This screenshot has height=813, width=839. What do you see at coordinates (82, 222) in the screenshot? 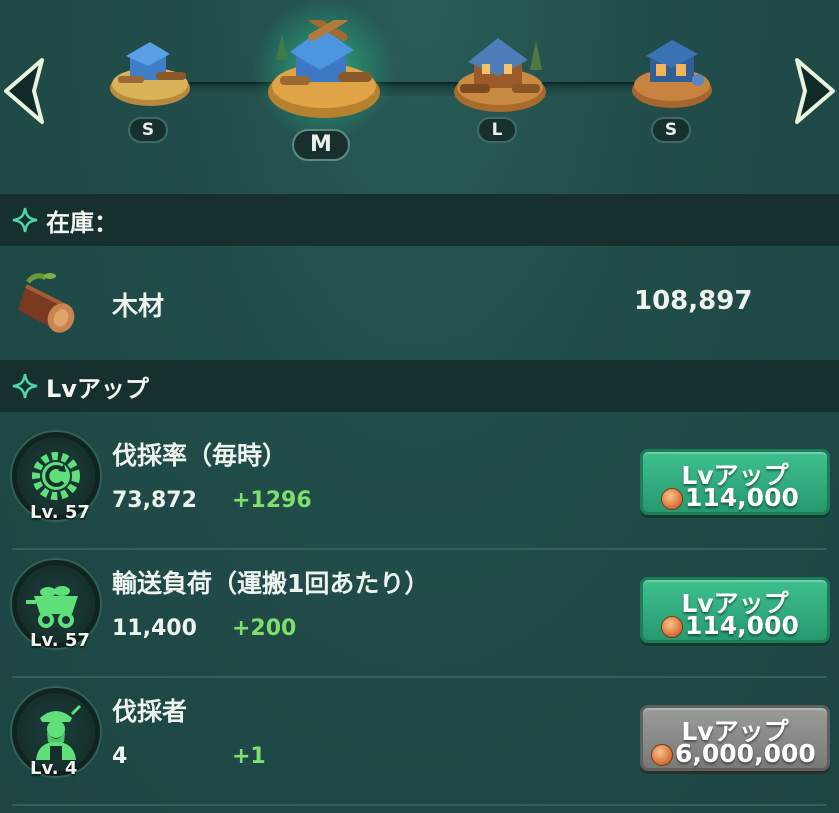
I see `inventory-title: 在庫：` at bounding box center [82, 222].